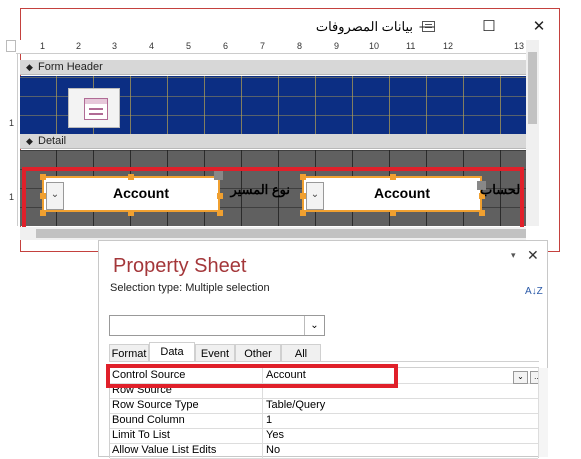 The width and height of the screenshot is (581, 459). Describe the element at coordinates (275, 435) in the screenshot. I see `property-value: Yes` at that location.